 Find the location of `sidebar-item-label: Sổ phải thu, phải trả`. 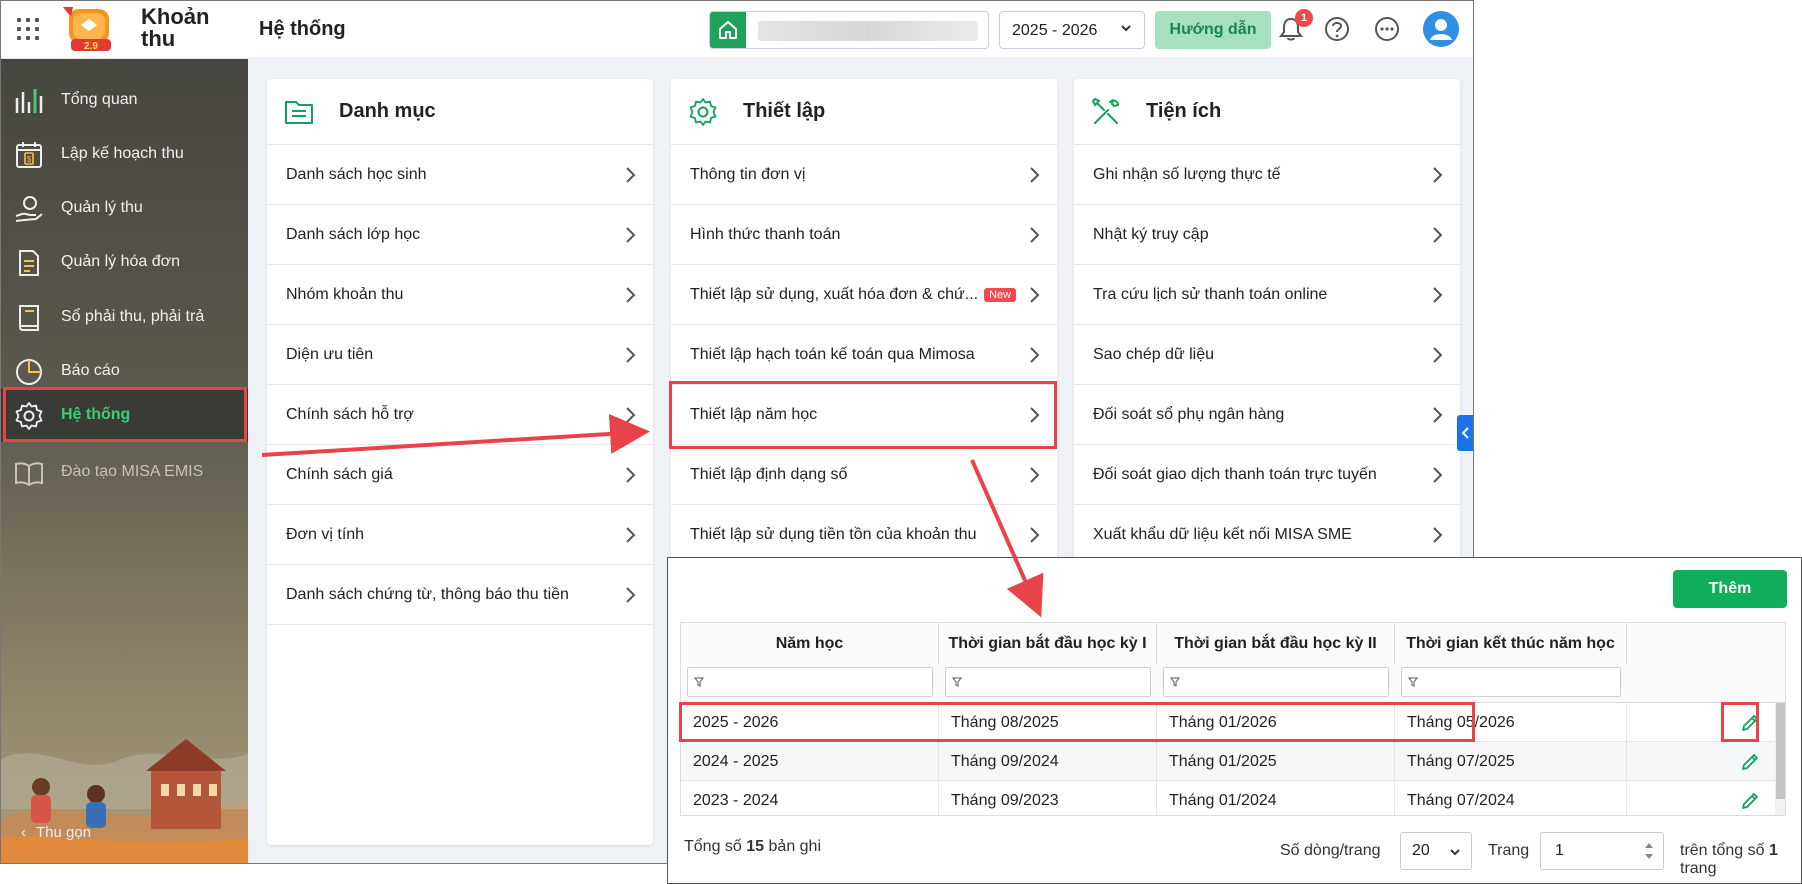

sidebar-item-label: Sổ phải thu, phải trả is located at coordinates (133, 316).